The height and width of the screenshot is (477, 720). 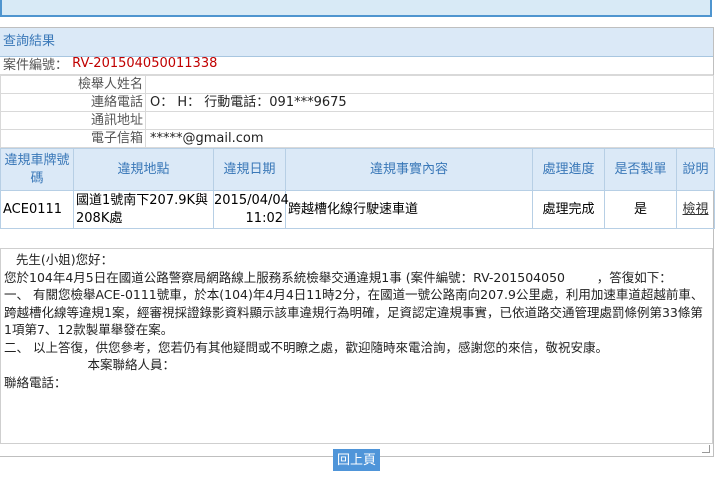 I want to click on time-value: 11:02, so click(x=264, y=218).